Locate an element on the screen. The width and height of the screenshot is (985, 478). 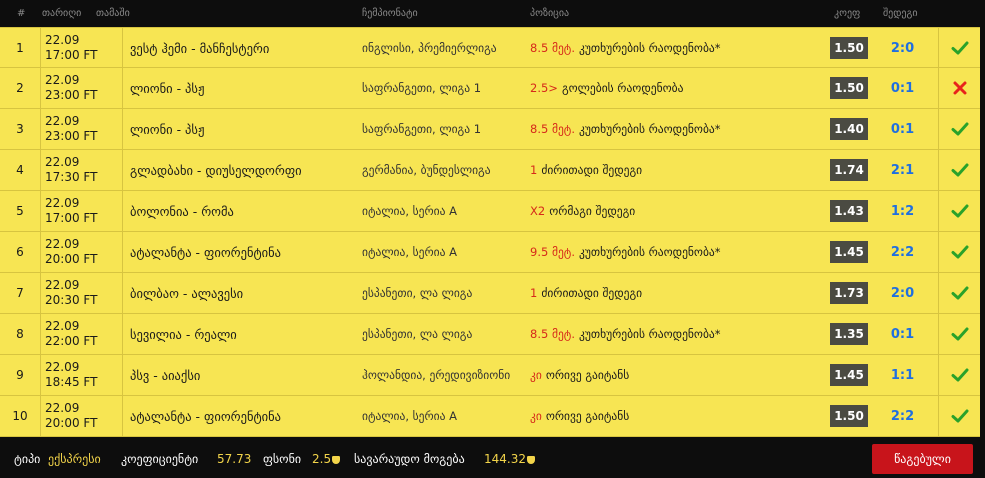
header-league: ჩემპიონატი is located at coordinates (390, 13).